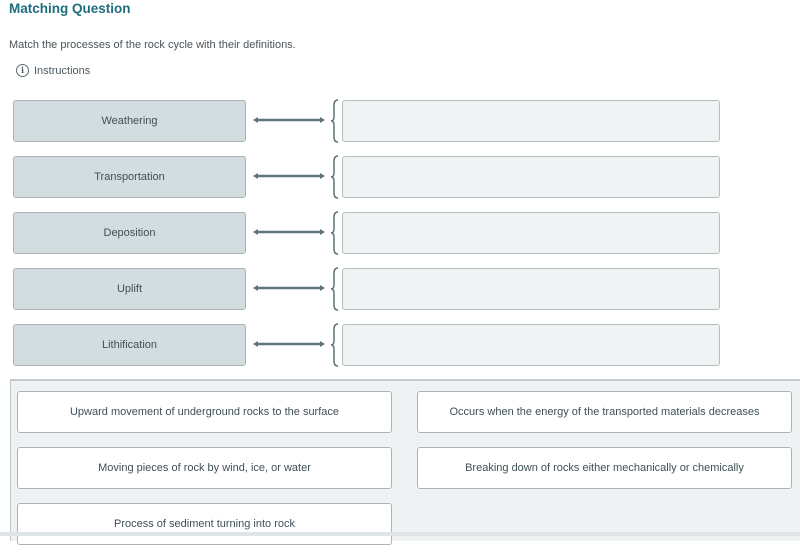  Describe the element at coordinates (22, 70) in the screenshot. I see `info-circle-icon: i` at that location.